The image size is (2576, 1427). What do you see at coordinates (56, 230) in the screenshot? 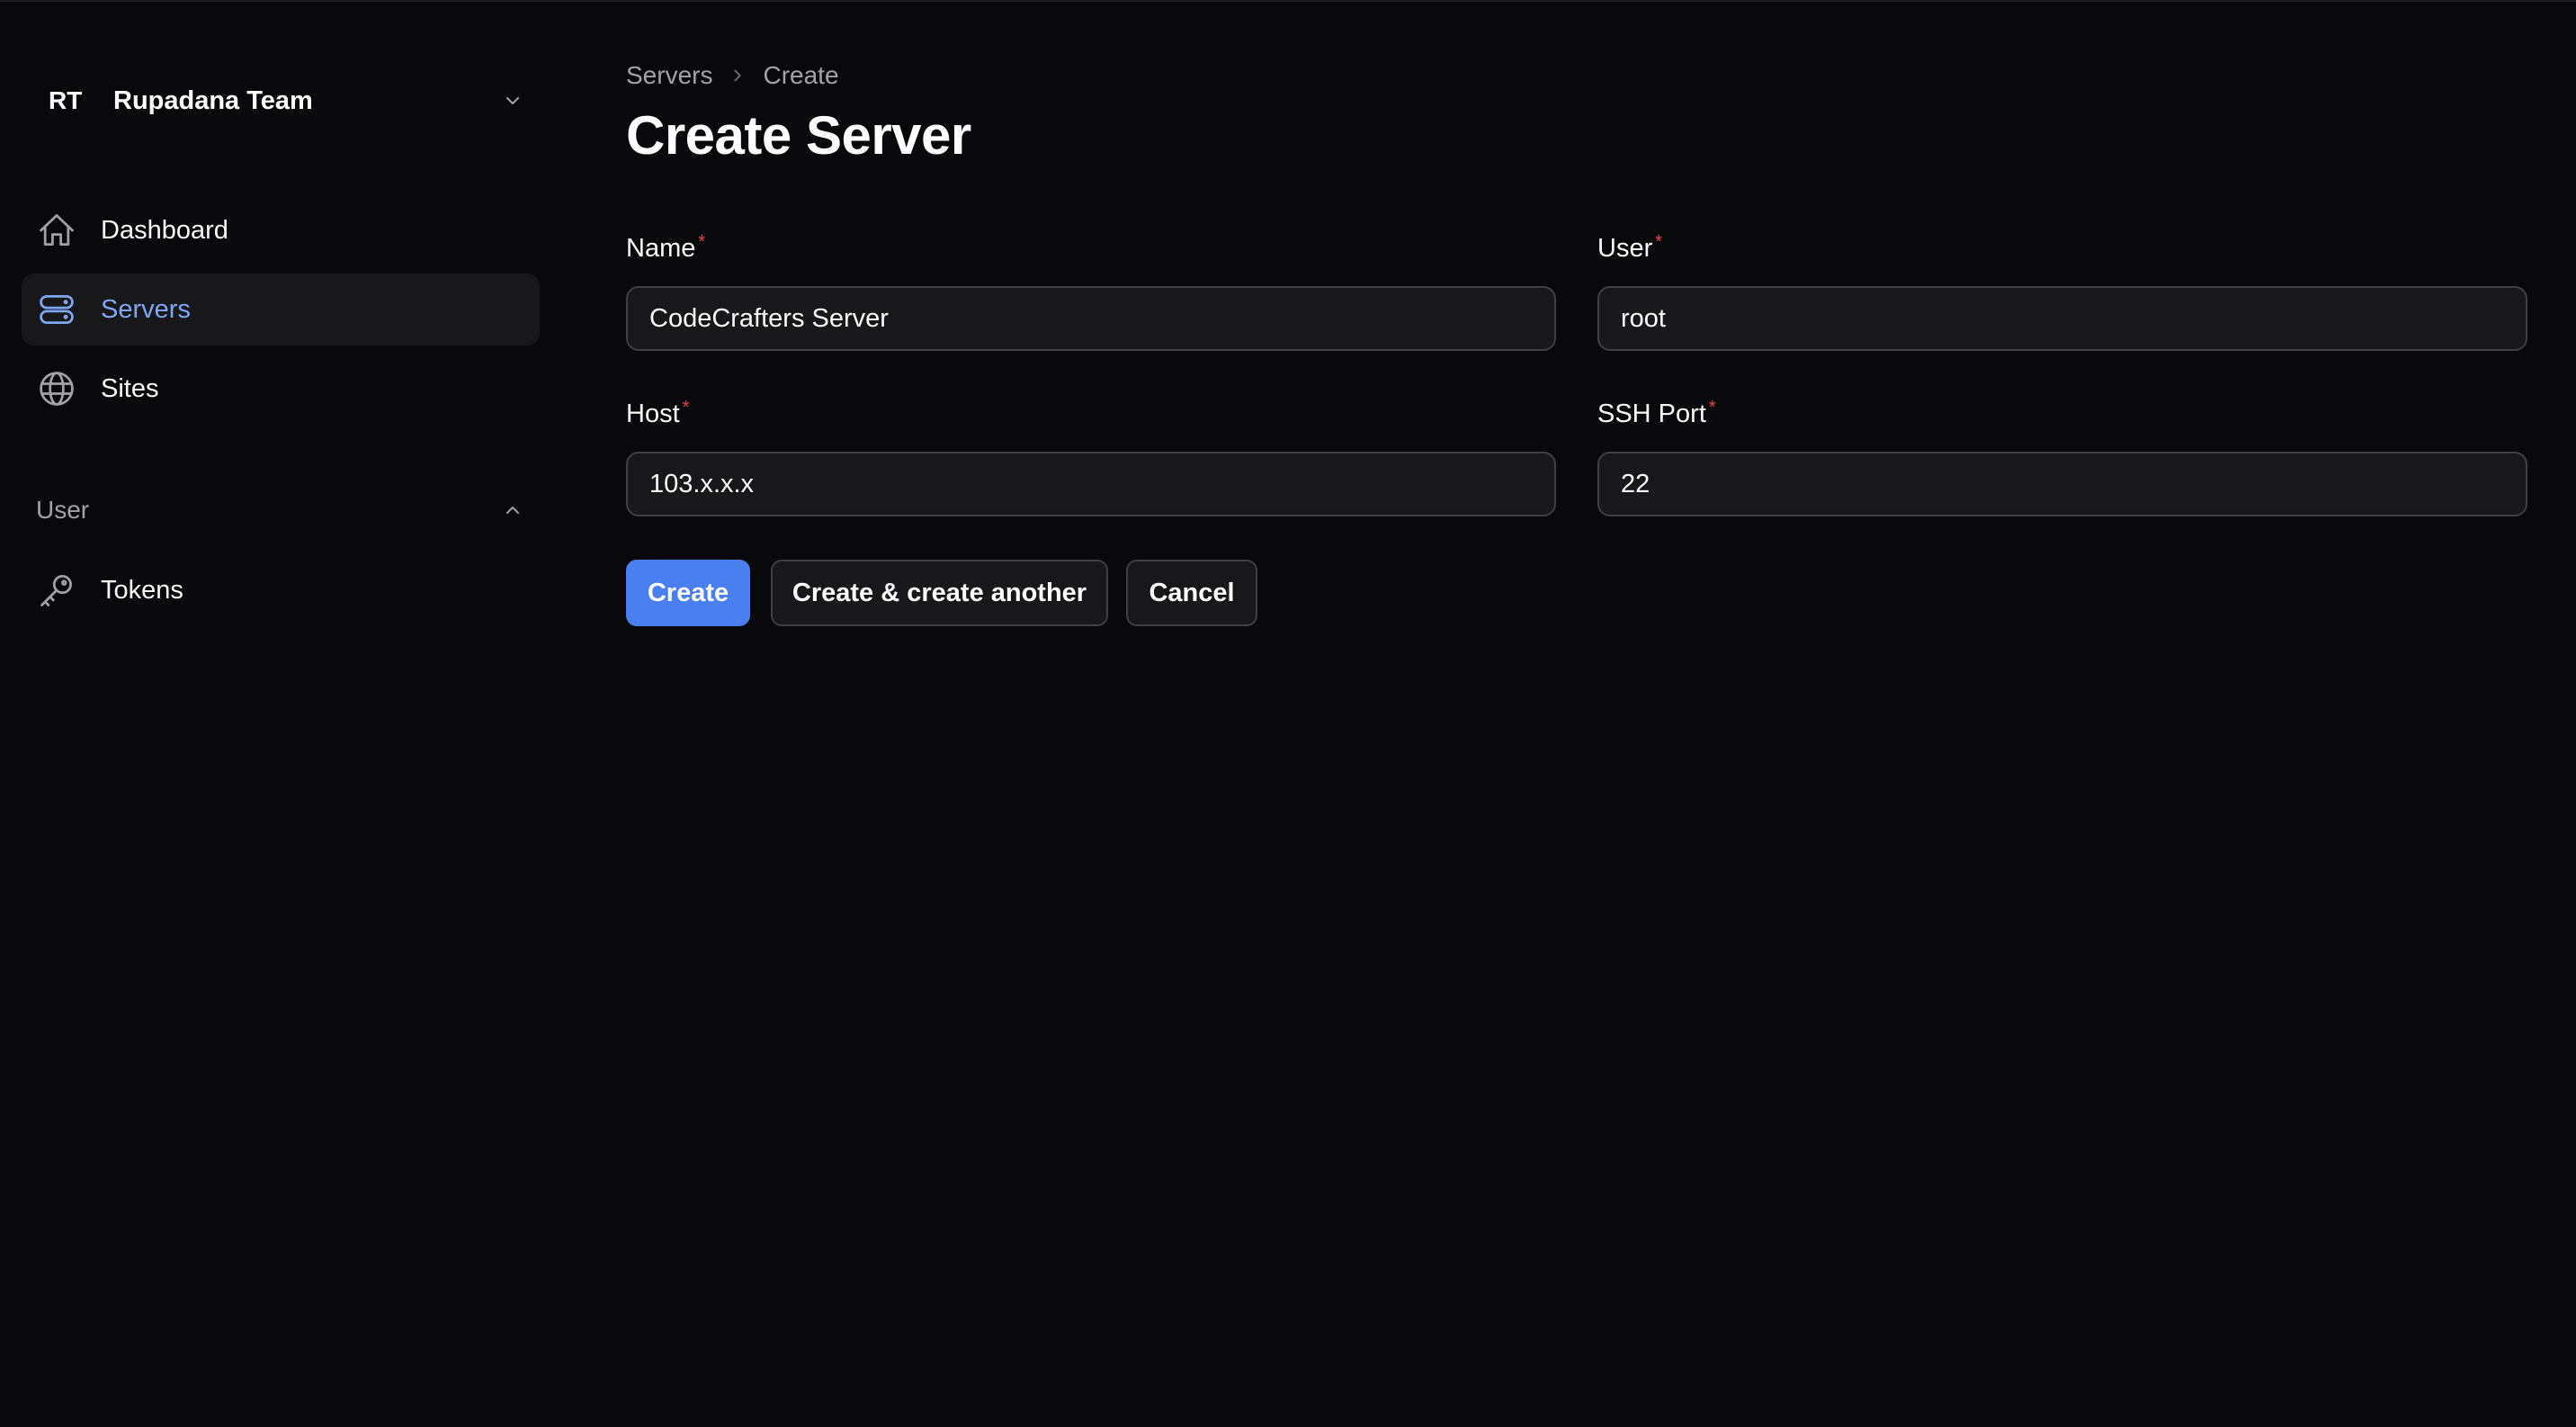
I see `home-icon` at bounding box center [56, 230].